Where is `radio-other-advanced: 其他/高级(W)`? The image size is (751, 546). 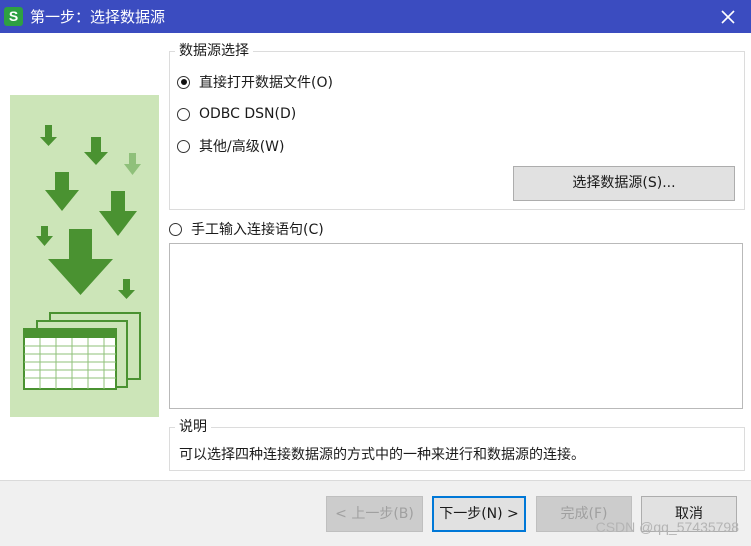
radio-other-advanced: 其他/高级(W) is located at coordinates (230, 146).